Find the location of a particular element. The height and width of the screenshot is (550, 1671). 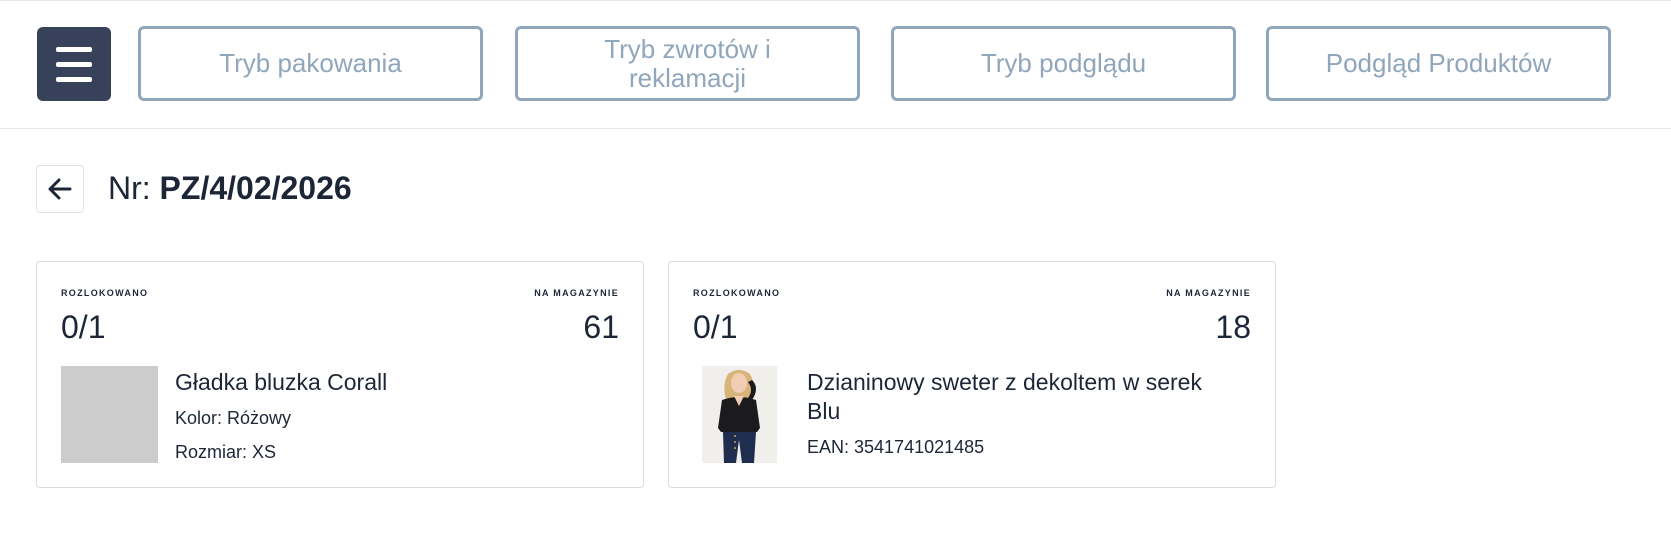

product-color: Kolor: Różowy is located at coordinates (233, 418).